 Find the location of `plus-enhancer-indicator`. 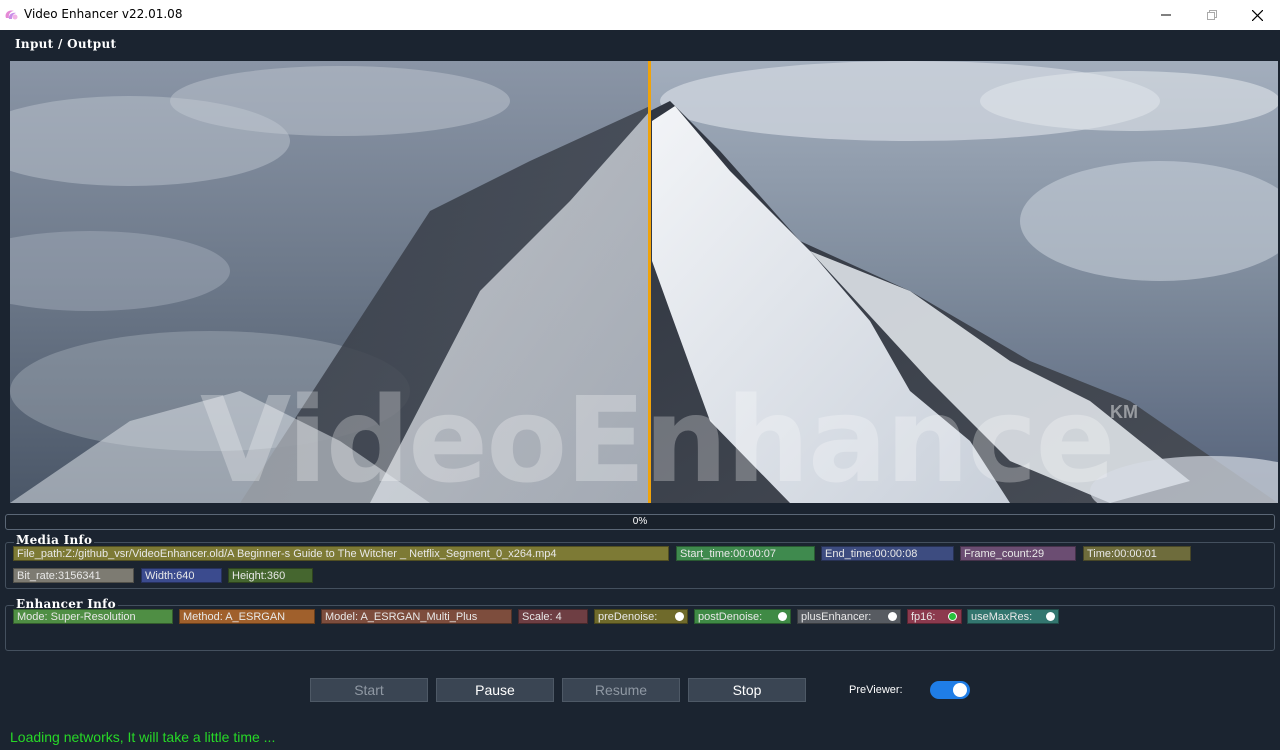

plus-enhancer-indicator is located at coordinates (892, 616).